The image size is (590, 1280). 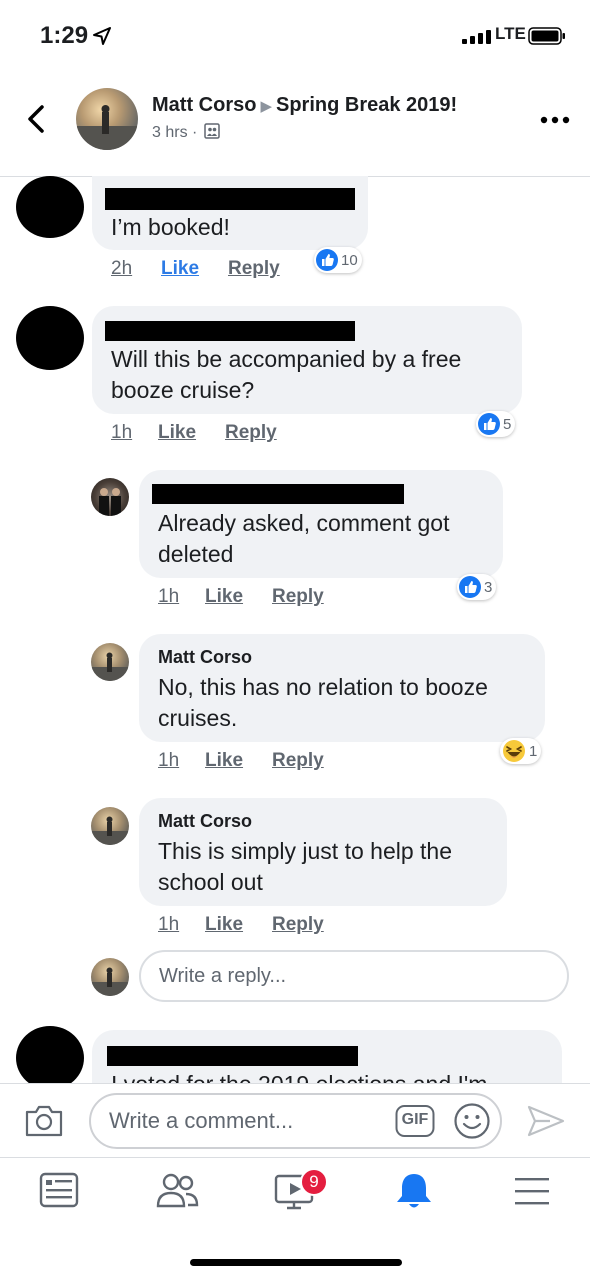 I want to click on post-title: Matt Corso ▶ Spring Break 2019!, so click(x=304, y=105).